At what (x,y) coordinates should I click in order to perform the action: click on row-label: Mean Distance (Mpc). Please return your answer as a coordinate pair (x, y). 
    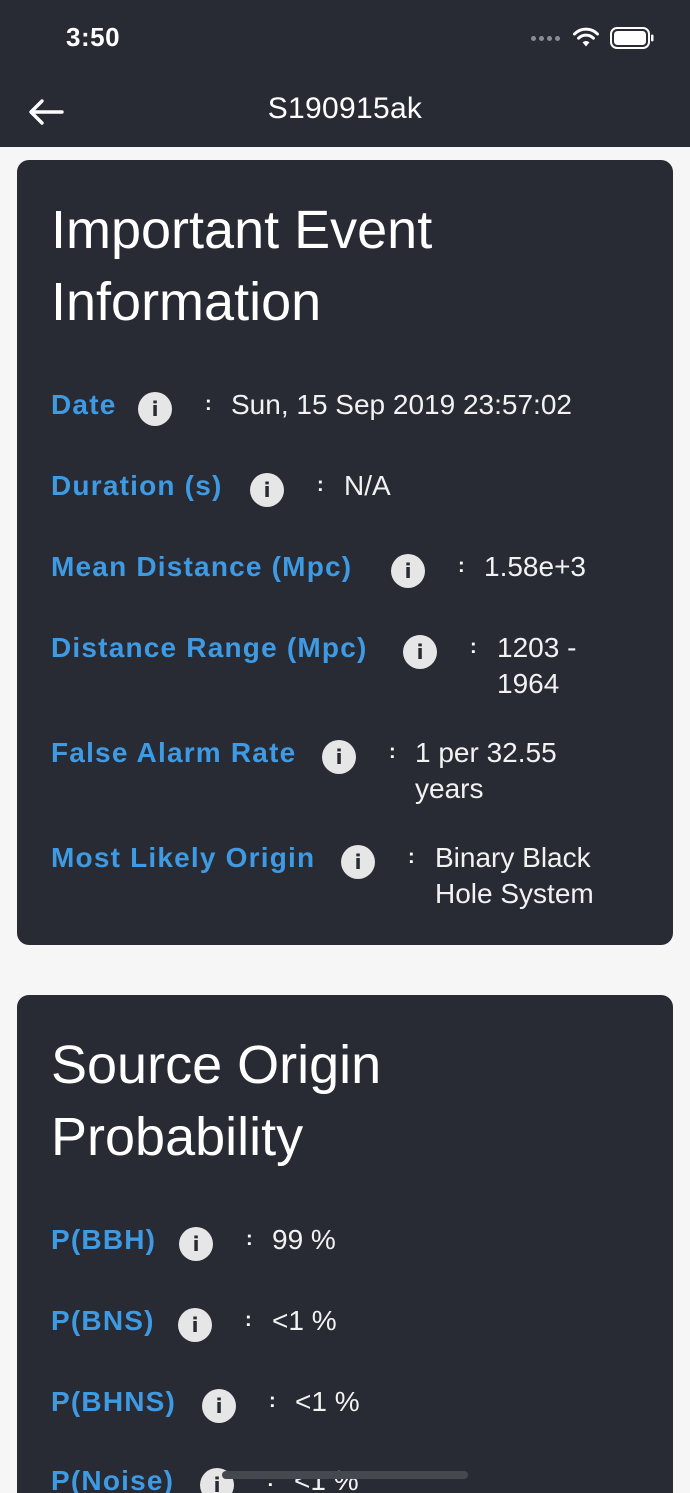
    Looking at the image, I should click on (202, 566).